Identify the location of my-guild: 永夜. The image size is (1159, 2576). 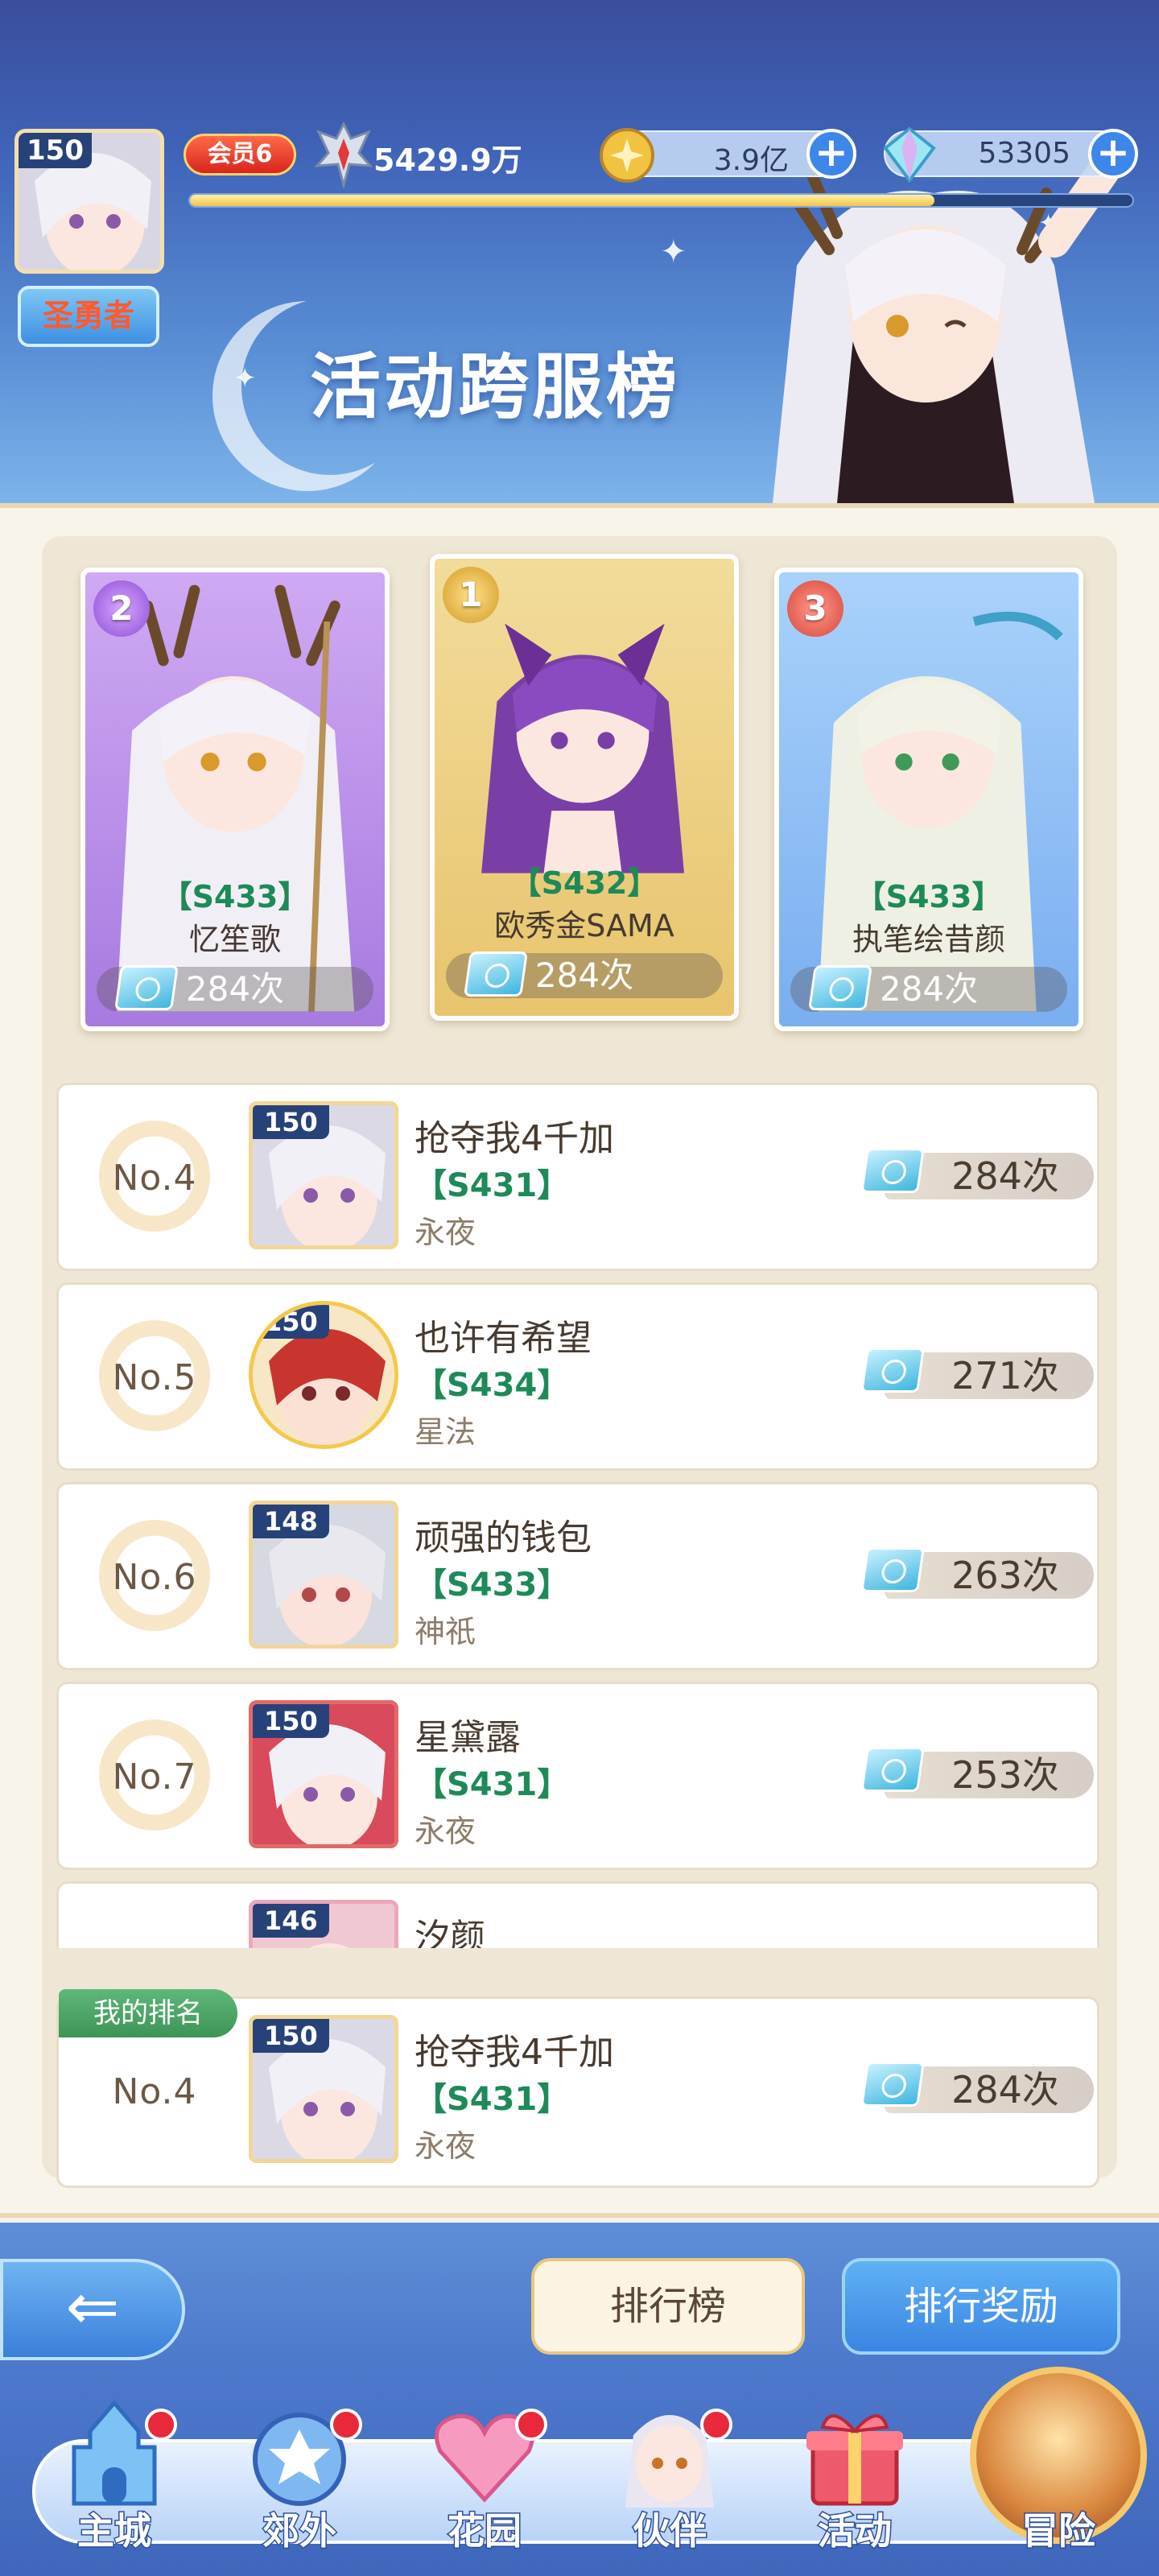
(445, 2146).